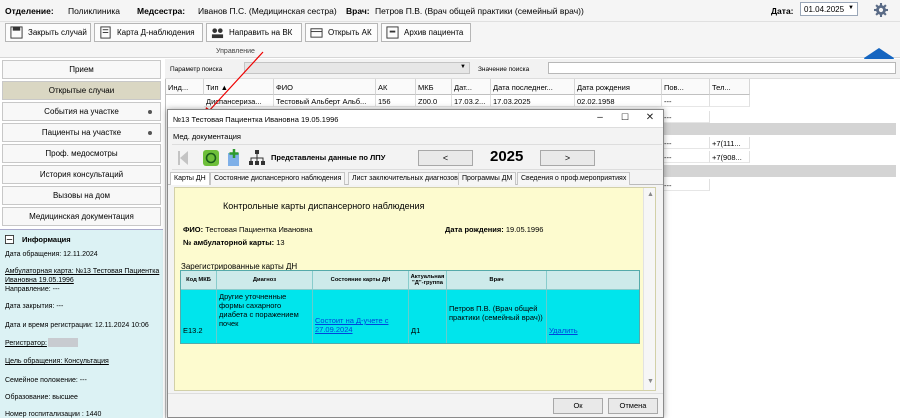  I want to click on search-param-select: ▼, so click(357, 68).